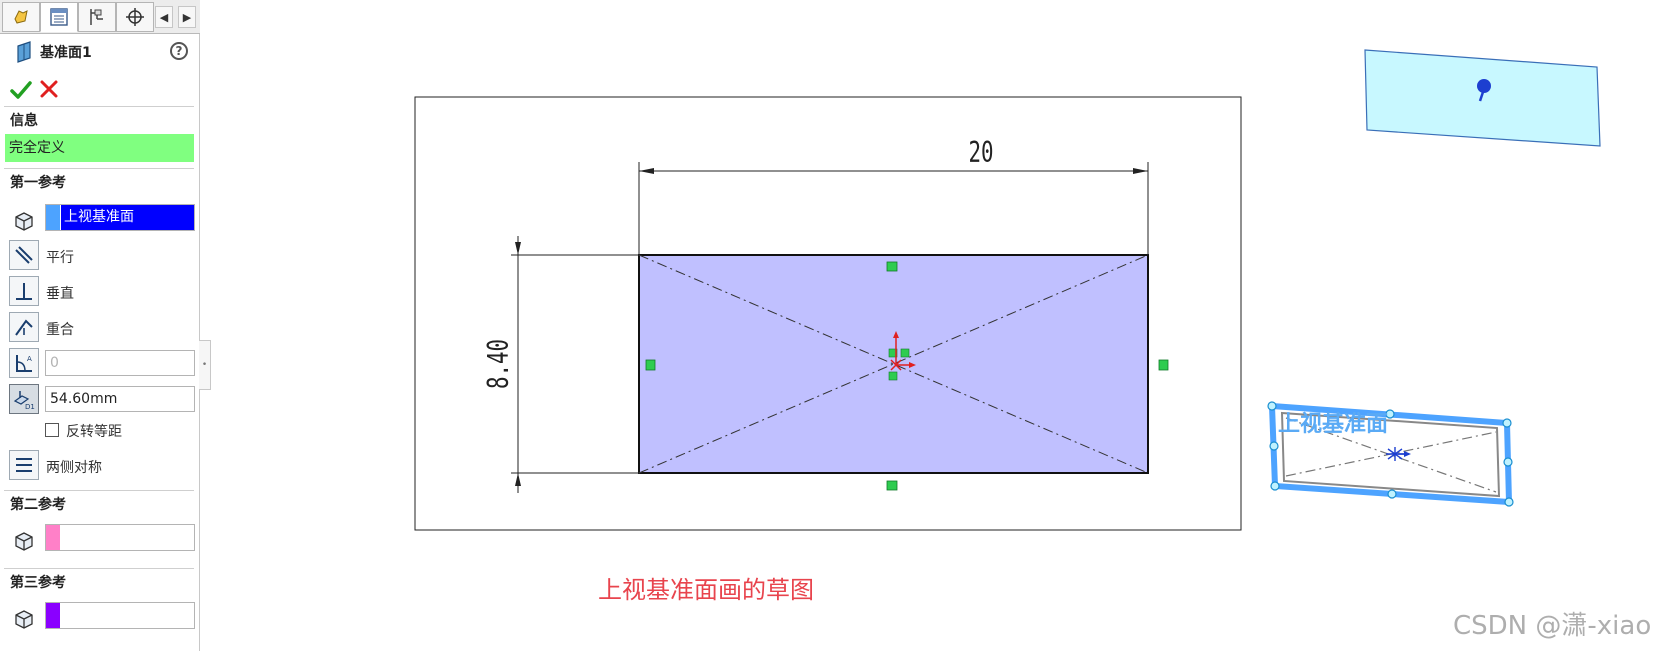 The width and height of the screenshot is (1676, 651). What do you see at coordinates (53, 537) in the screenshot?
I see `second-reference-swatch` at bounding box center [53, 537].